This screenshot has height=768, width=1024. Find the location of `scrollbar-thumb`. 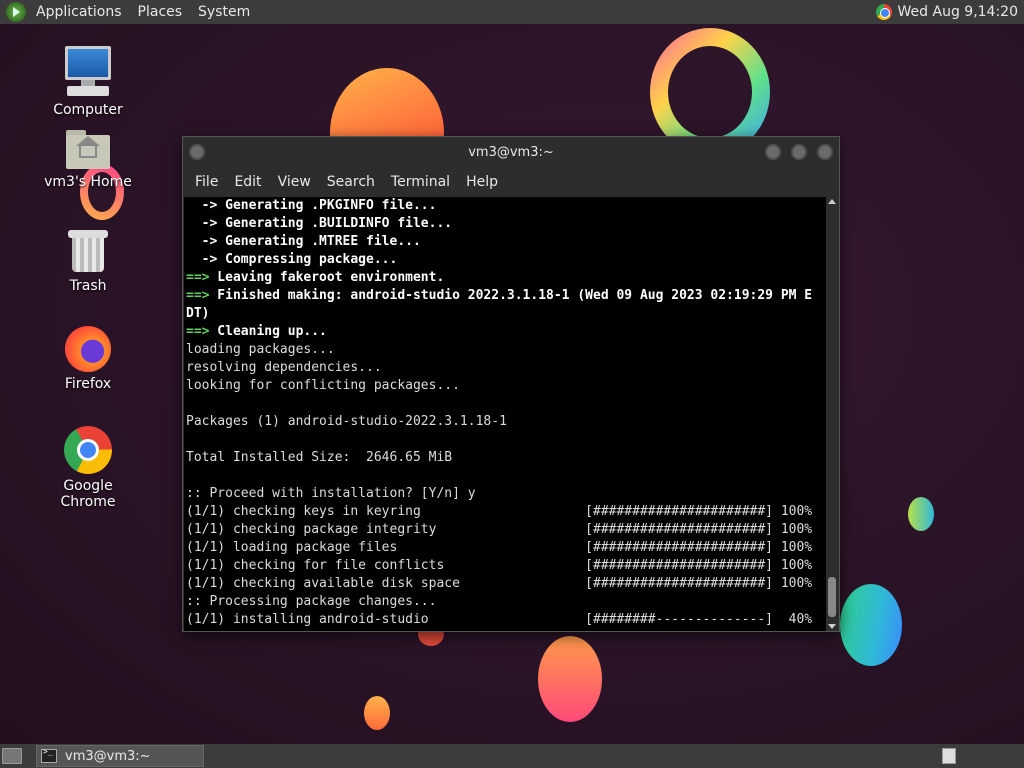

scrollbar-thumb is located at coordinates (832, 597).